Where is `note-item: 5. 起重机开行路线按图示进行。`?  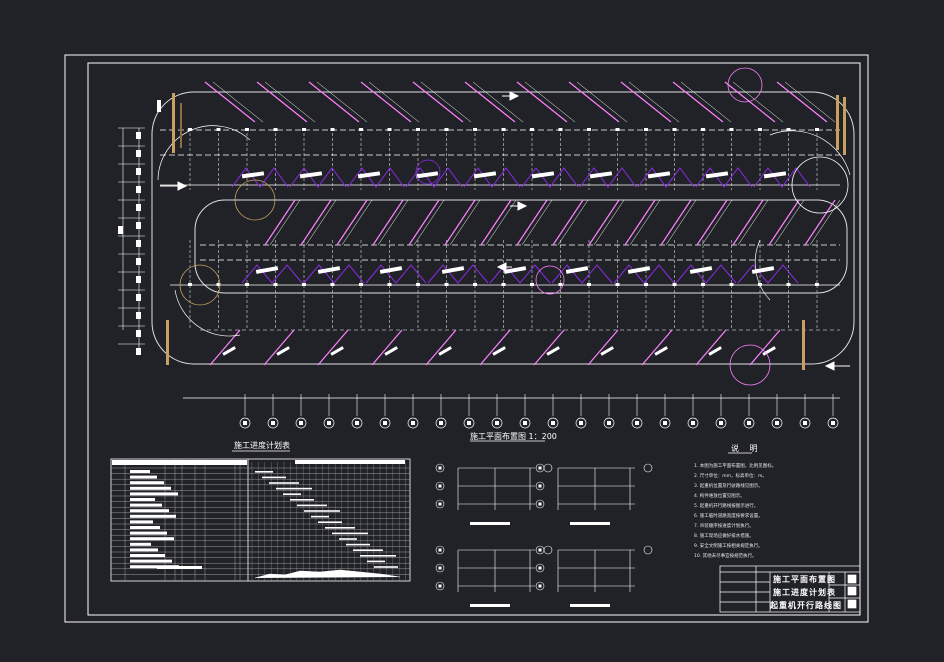 note-item: 5. 起重机开行路线按图示进行。 is located at coordinates (726, 506).